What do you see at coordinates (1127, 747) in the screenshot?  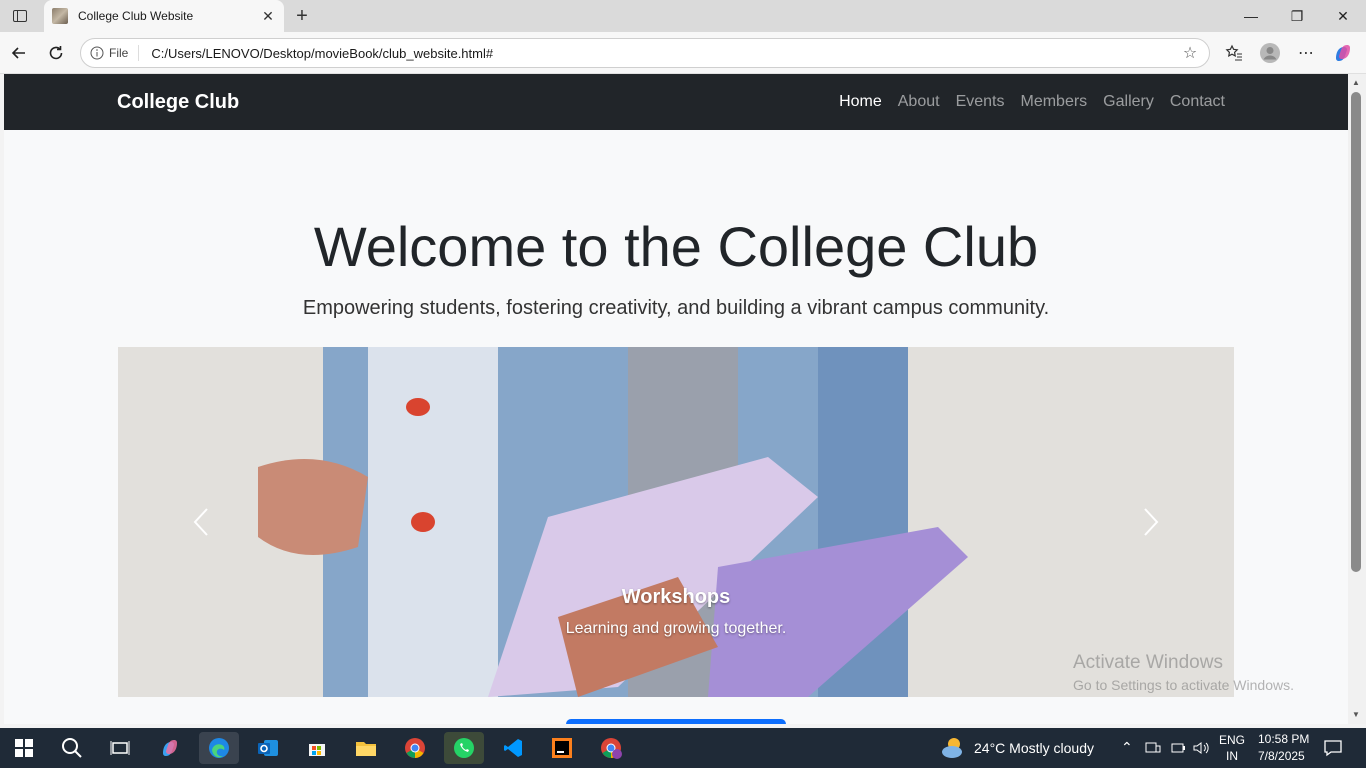 I see `show-hidden-icons: ⌃` at bounding box center [1127, 747].